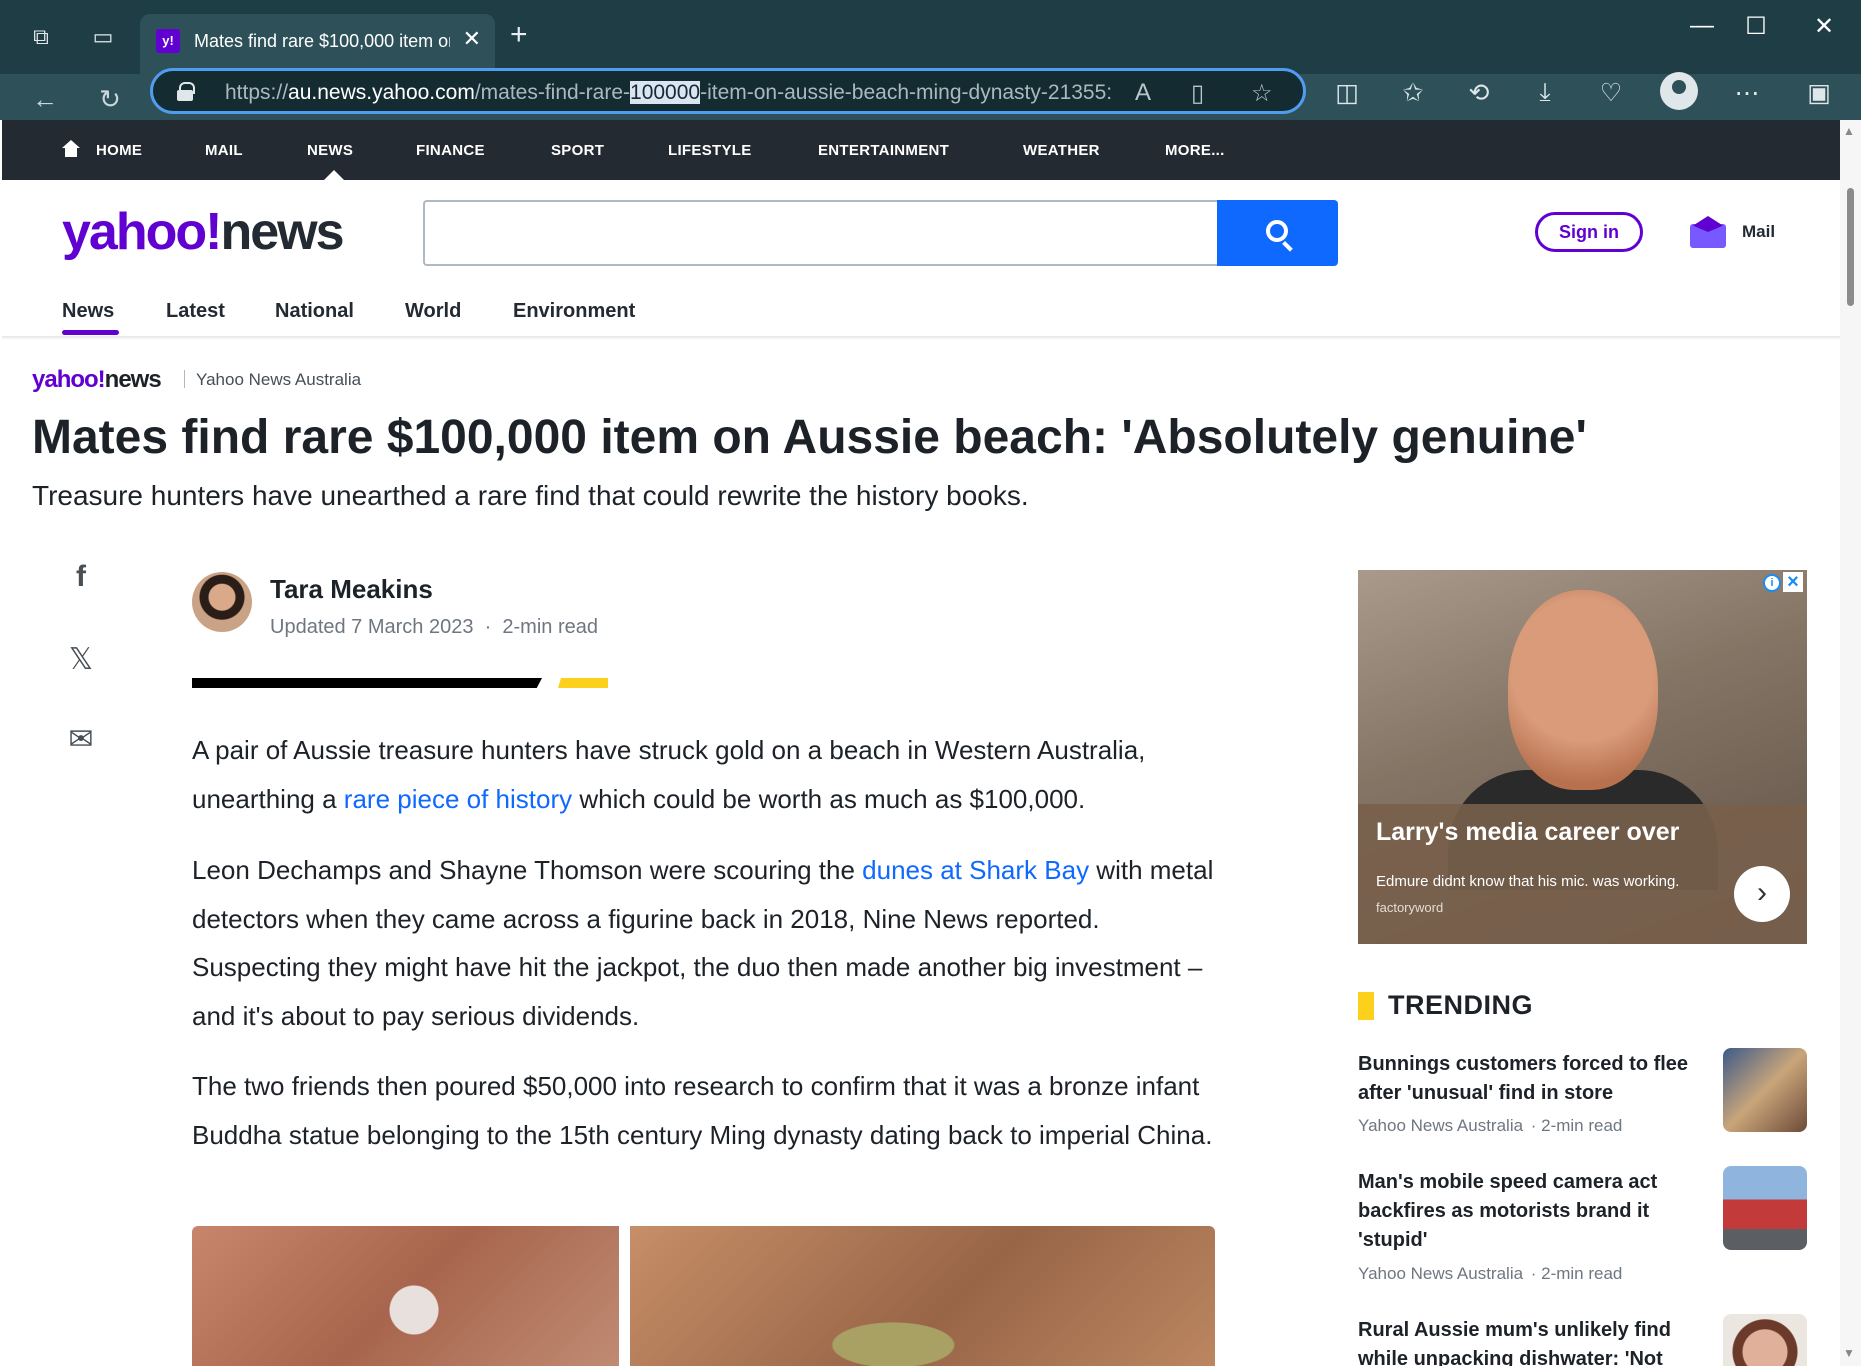  What do you see at coordinates (1583, 690) in the screenshot?
I see `ad-image` at bounding box center [1583, 690].